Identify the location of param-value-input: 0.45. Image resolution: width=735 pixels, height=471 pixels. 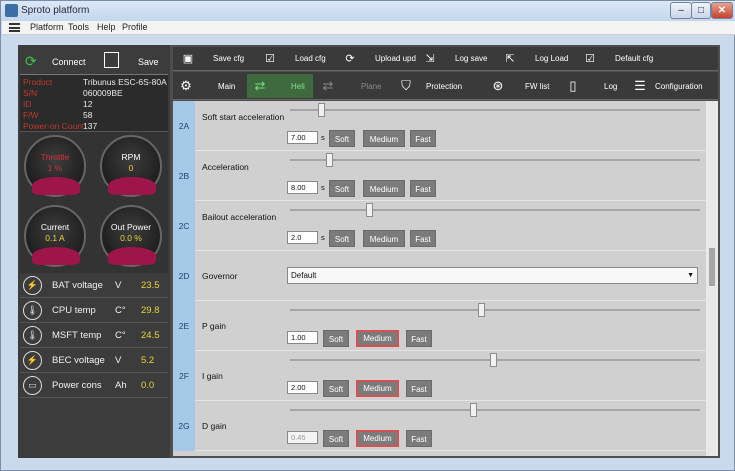
(302, 437).